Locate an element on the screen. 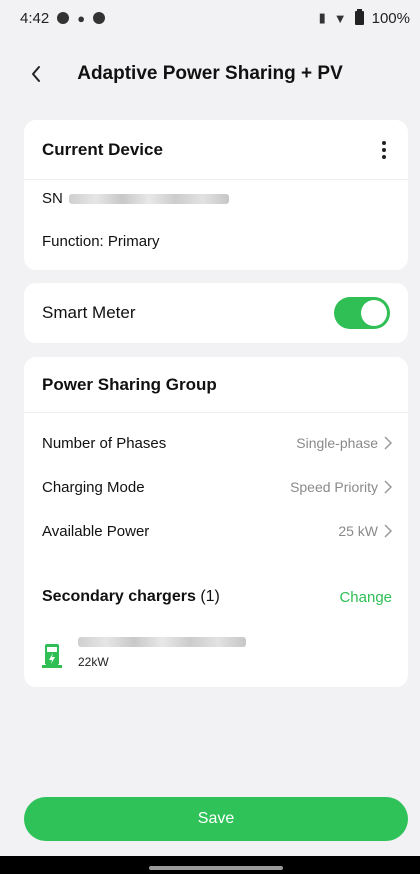 The image size is (420, 874). setting-value-wrap: Speed Priority is located at coordinates (341, 487).